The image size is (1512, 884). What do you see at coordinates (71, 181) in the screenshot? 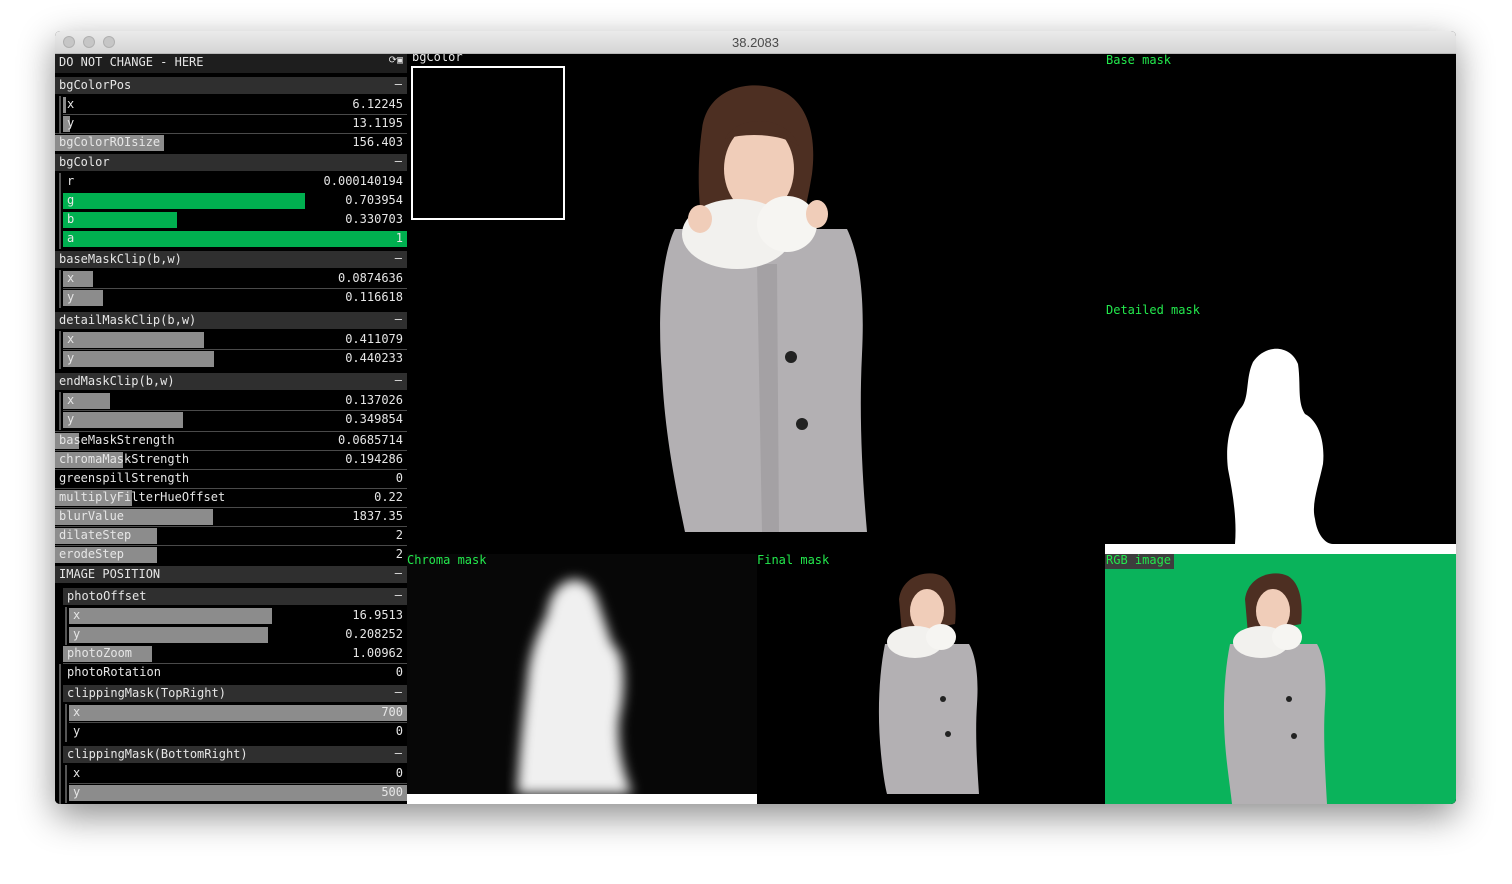
I see `bgcolor-r-label: r` at bounding box center [71, 181].